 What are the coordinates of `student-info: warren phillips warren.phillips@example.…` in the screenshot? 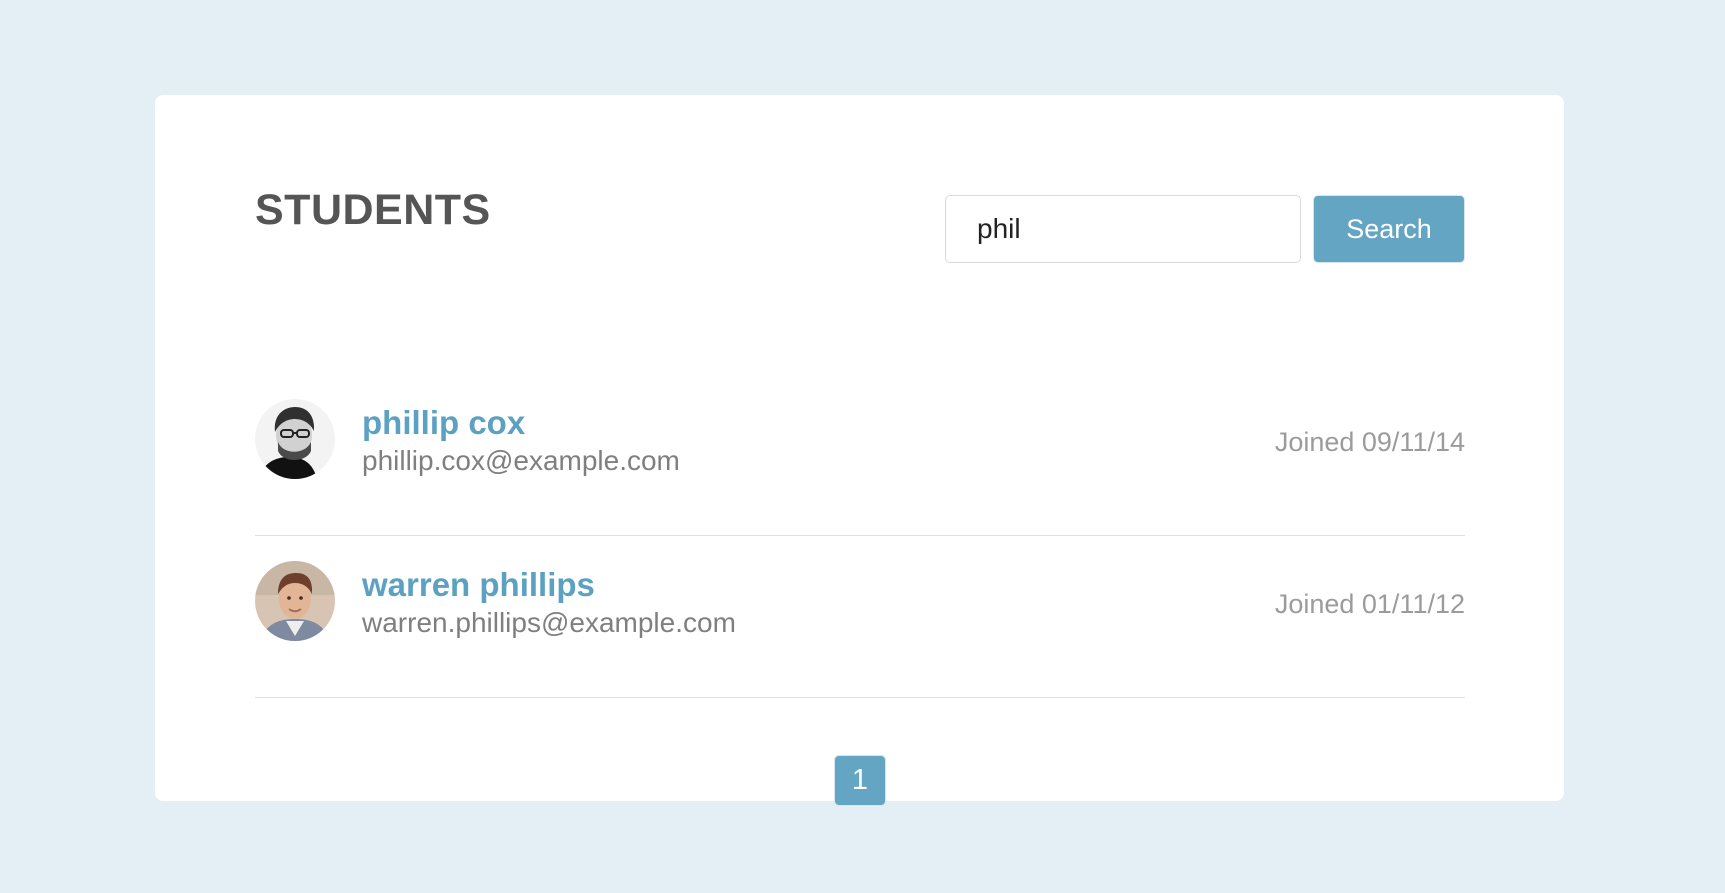 It's located at (549, 603).